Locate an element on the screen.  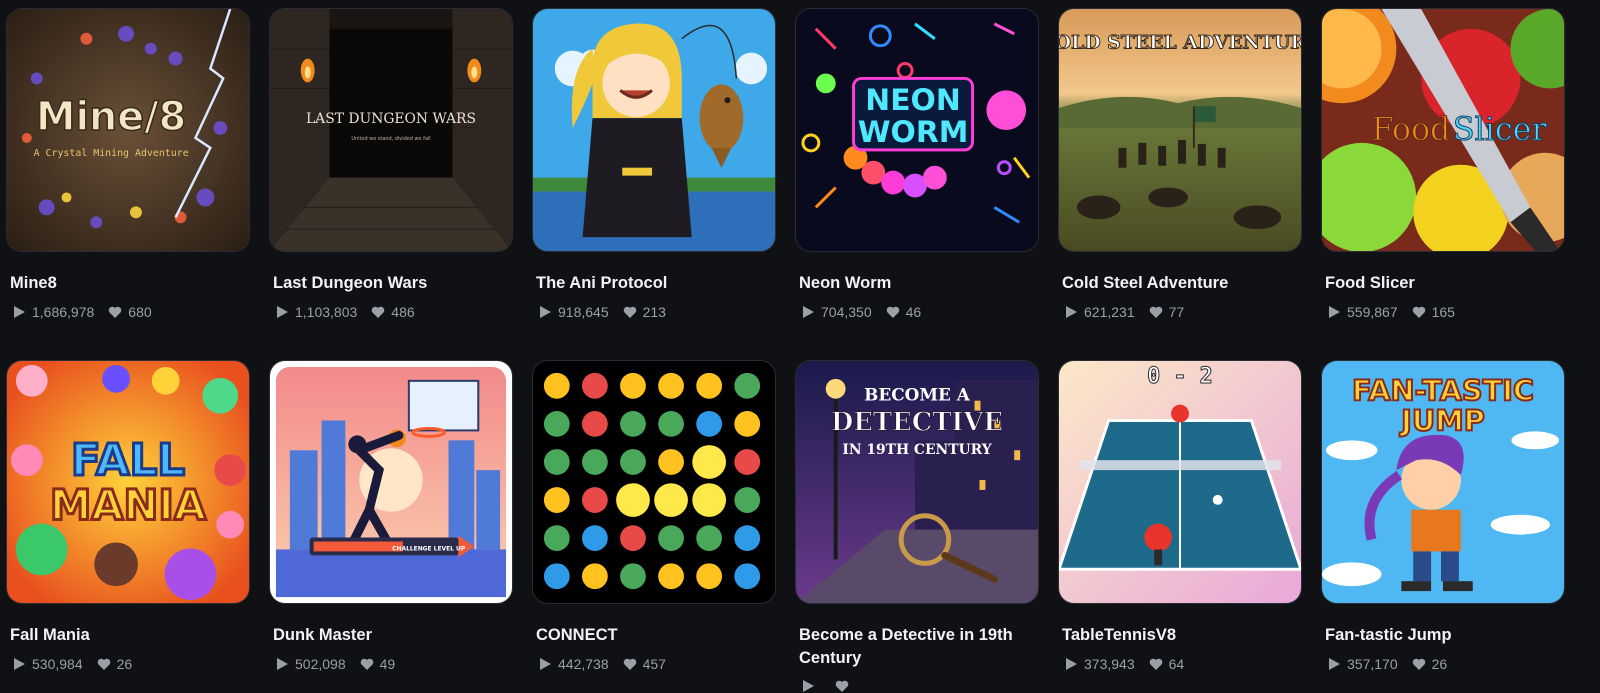
game-stats: 442,738 457 is located at coordinates (657, 664).